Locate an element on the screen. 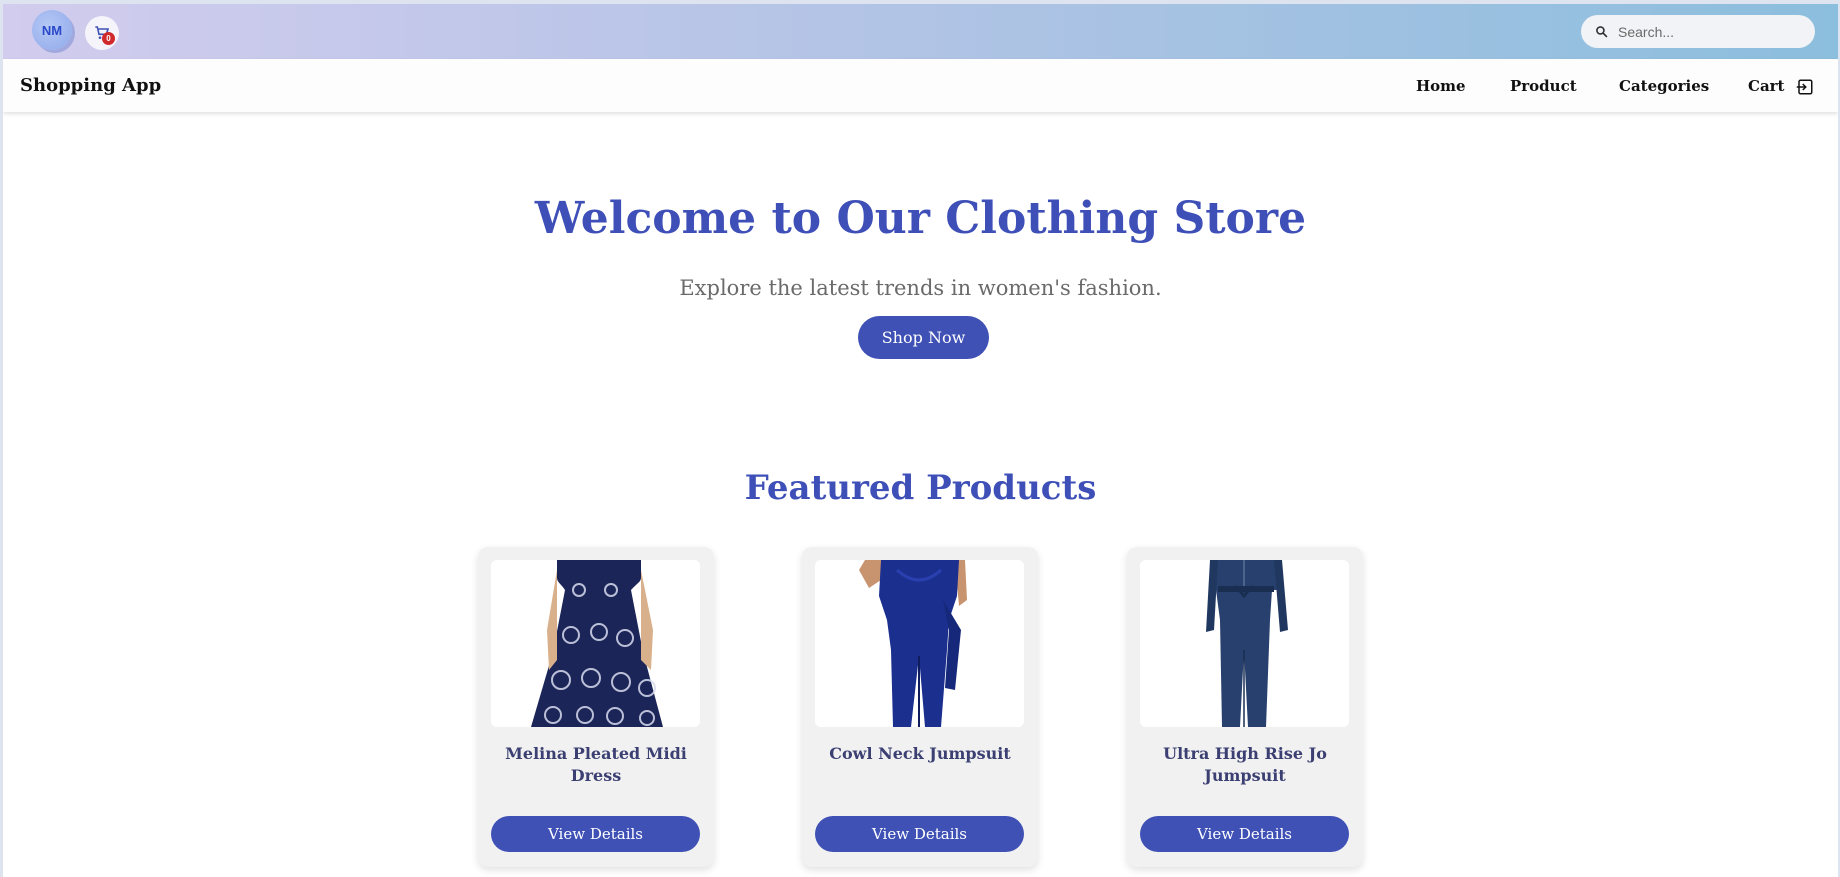 Image resolution: width=1840 pixels, height=877 pixels. search-box is located at coordinates (1698, 31).